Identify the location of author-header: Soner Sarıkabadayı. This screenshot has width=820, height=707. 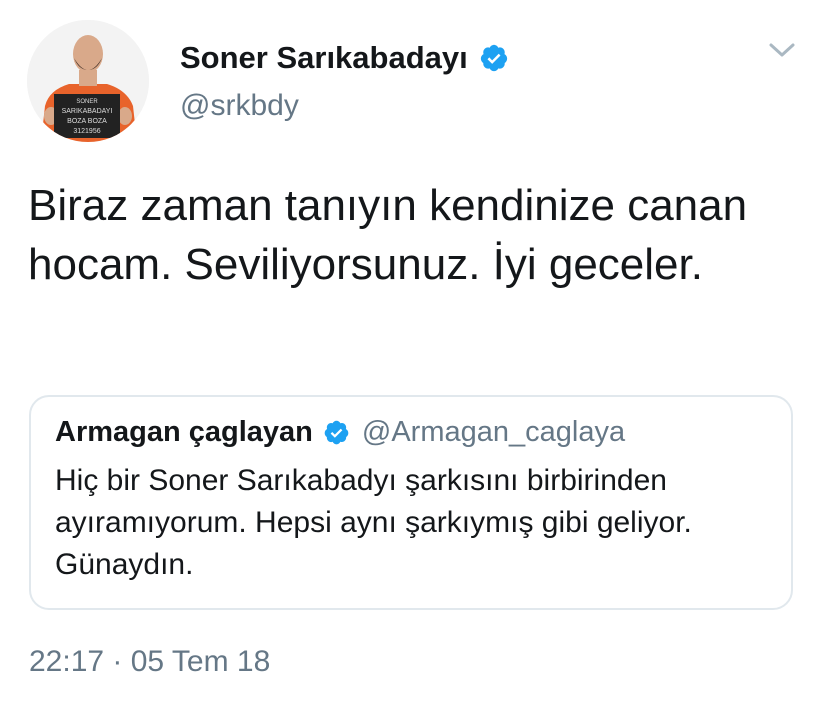
(344, 58).